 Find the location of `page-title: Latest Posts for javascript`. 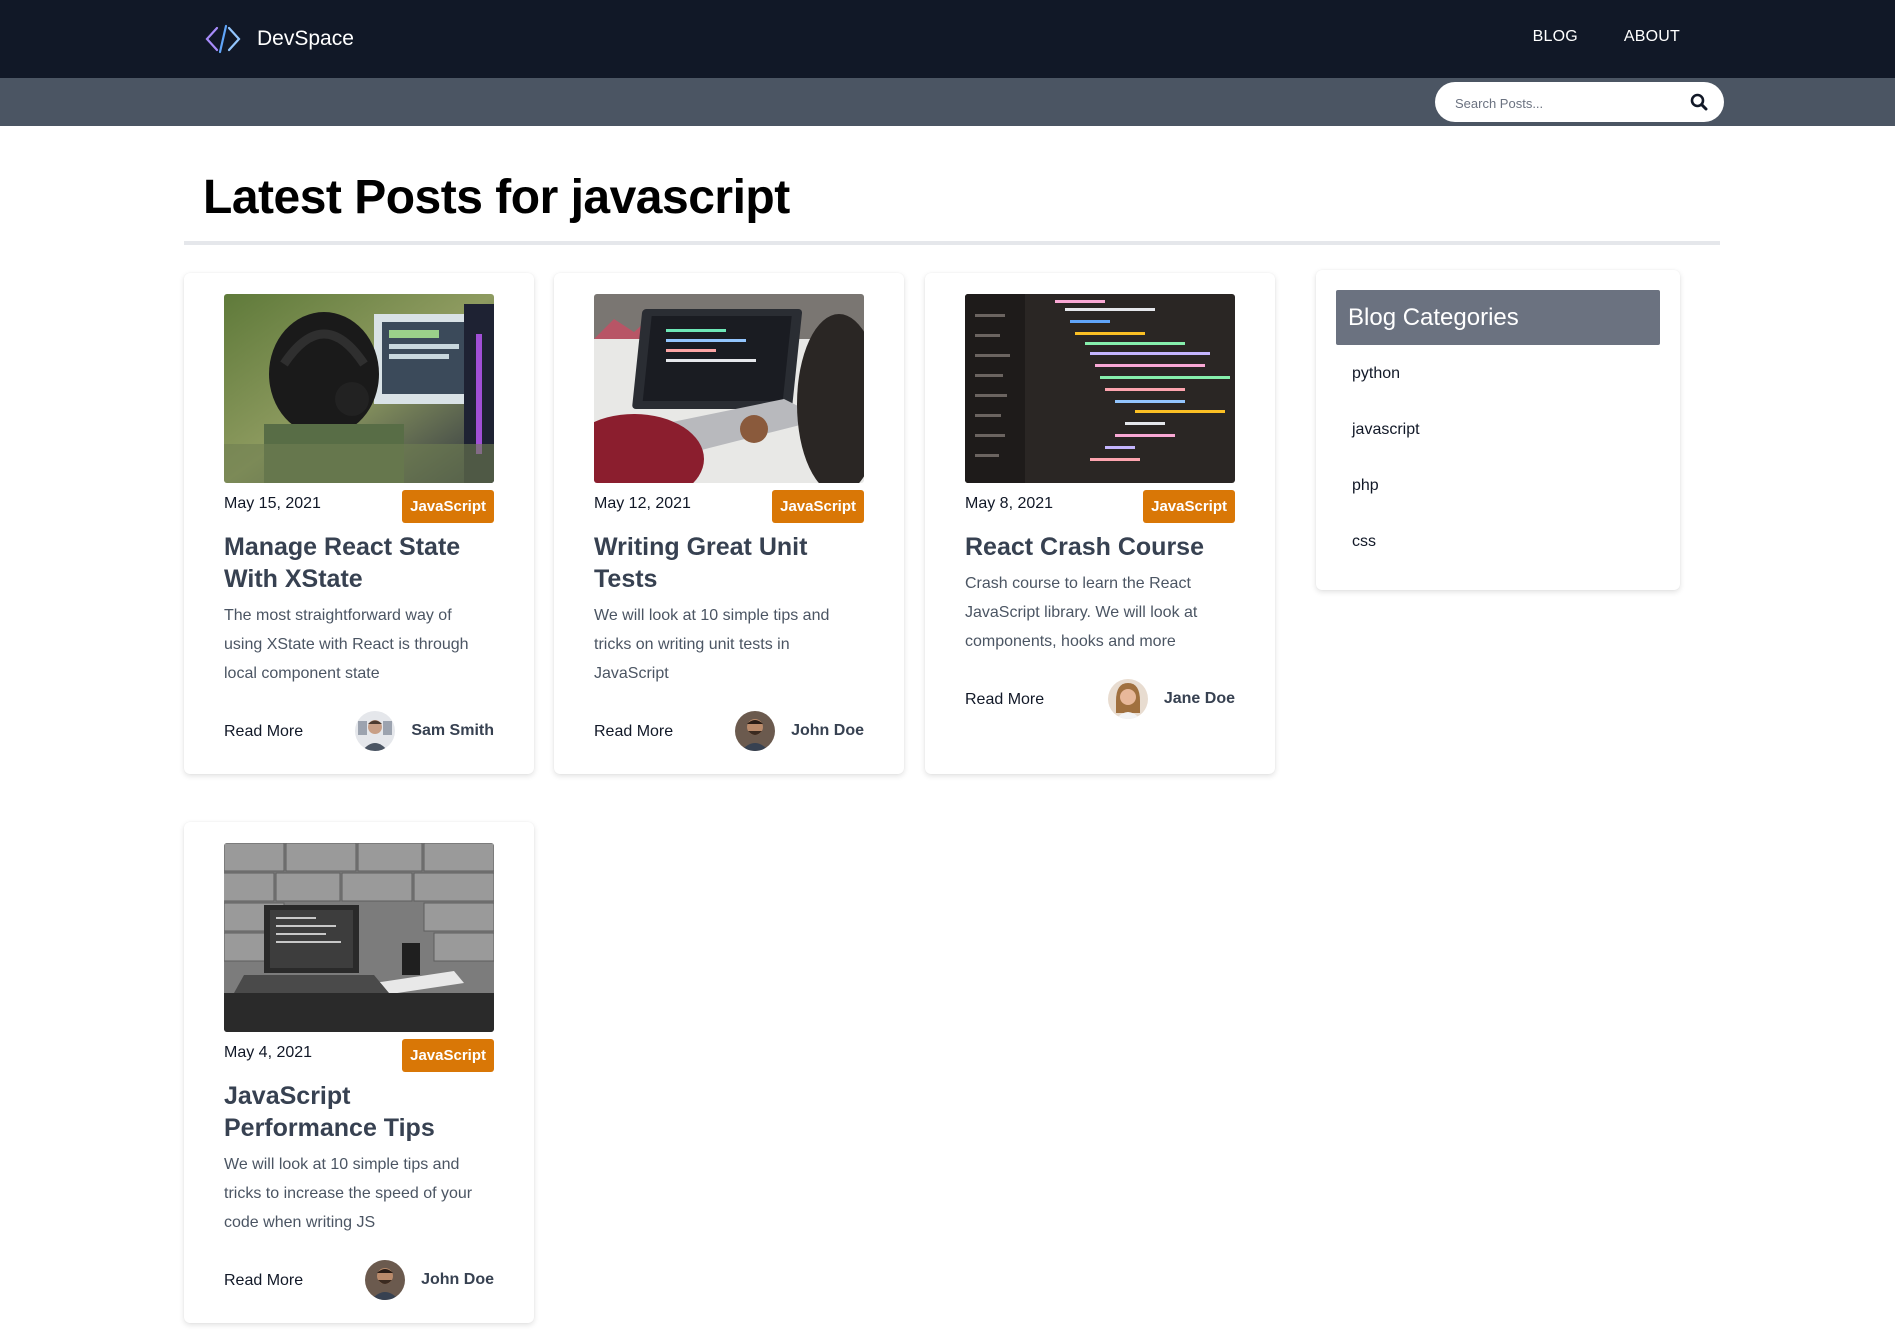

page-title: Latest Posts for javascript is located at coordinates (496, 197).